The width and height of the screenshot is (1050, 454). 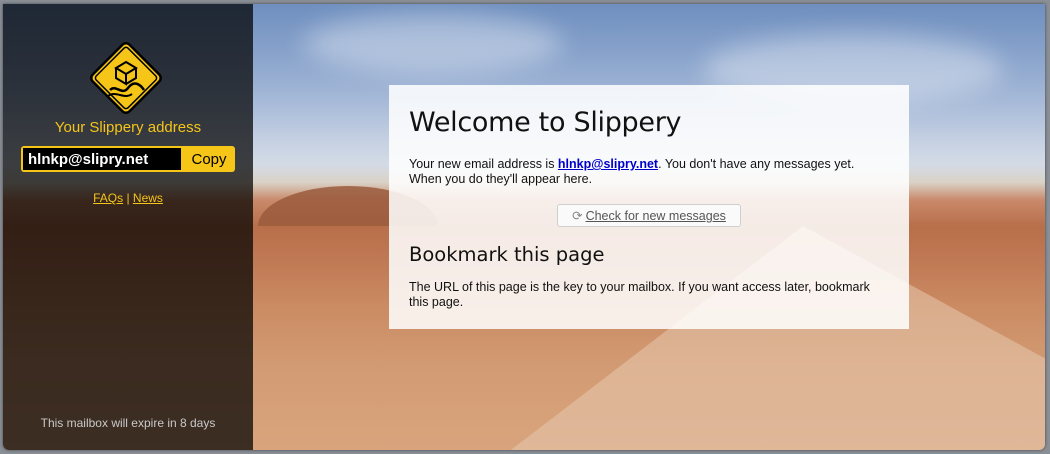 I want to click on email-address-link: hlnkp@slipry.net, so click(x=608, y=164).